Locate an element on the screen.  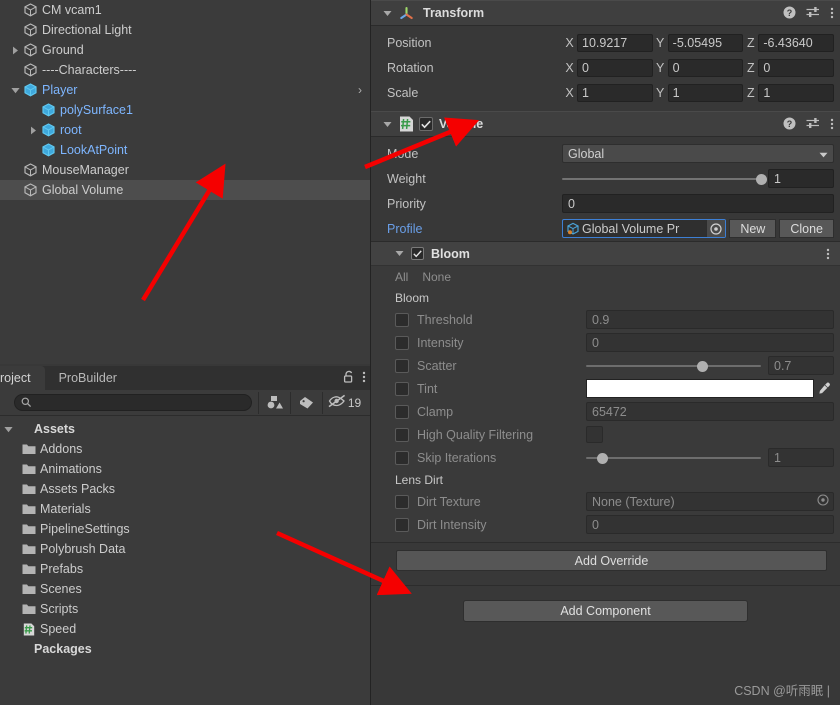
rotation-x-input: 0 is located at coordinates (615, 67).